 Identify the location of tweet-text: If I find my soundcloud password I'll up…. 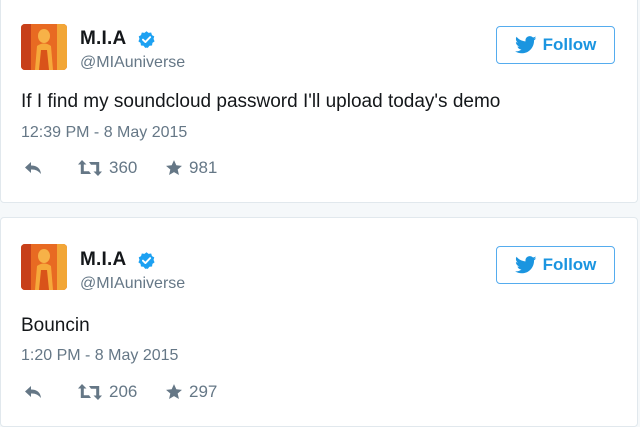
(261, 101).